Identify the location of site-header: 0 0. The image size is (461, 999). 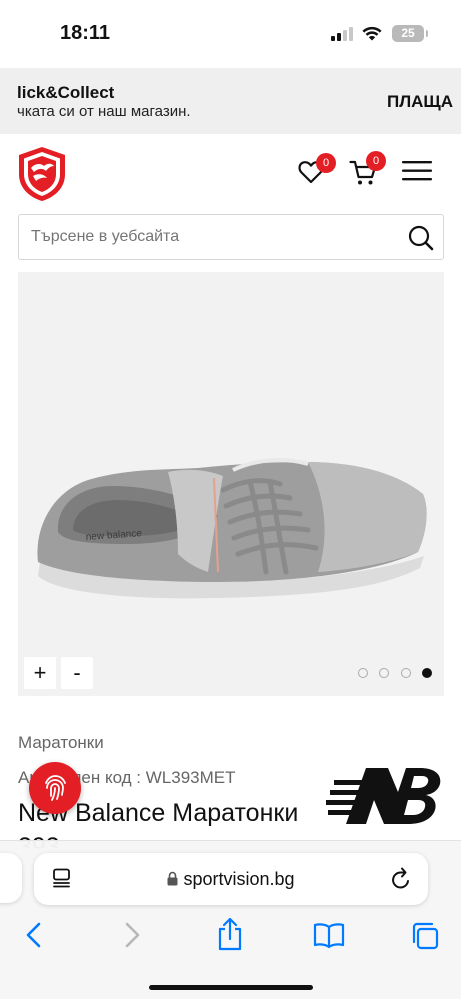
(230, 173).